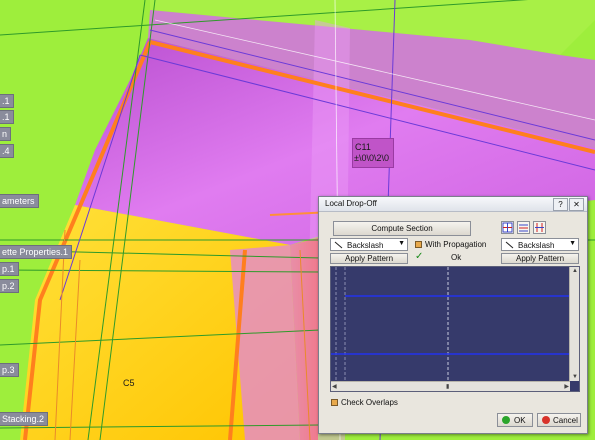  I want to click on scroll-down-icon: ▼, so click(575, 377).